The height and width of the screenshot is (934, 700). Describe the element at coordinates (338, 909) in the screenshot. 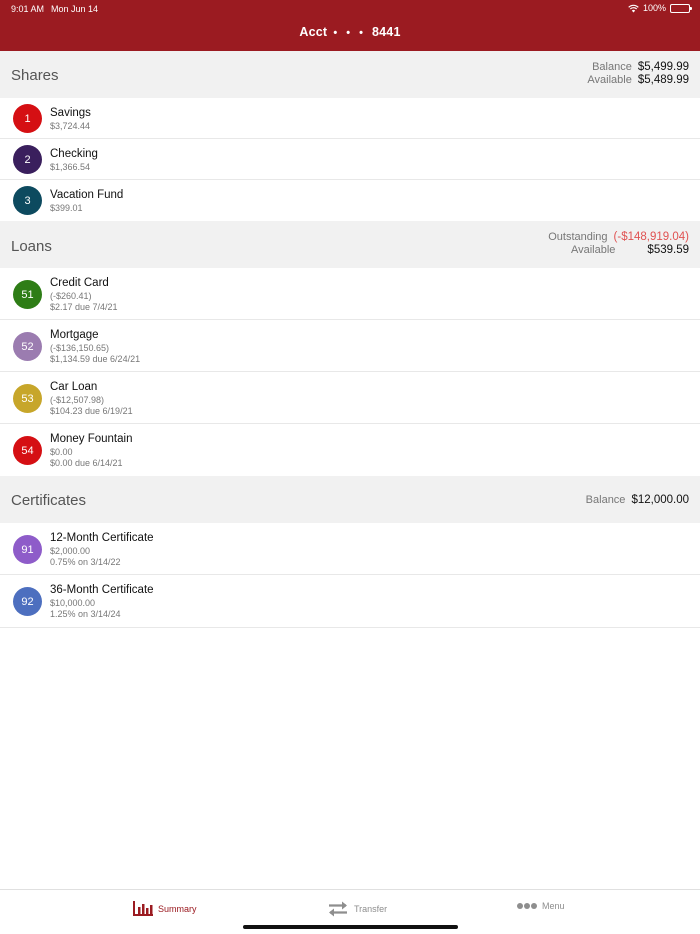

I see `transfer-arrows-icon` at that location.